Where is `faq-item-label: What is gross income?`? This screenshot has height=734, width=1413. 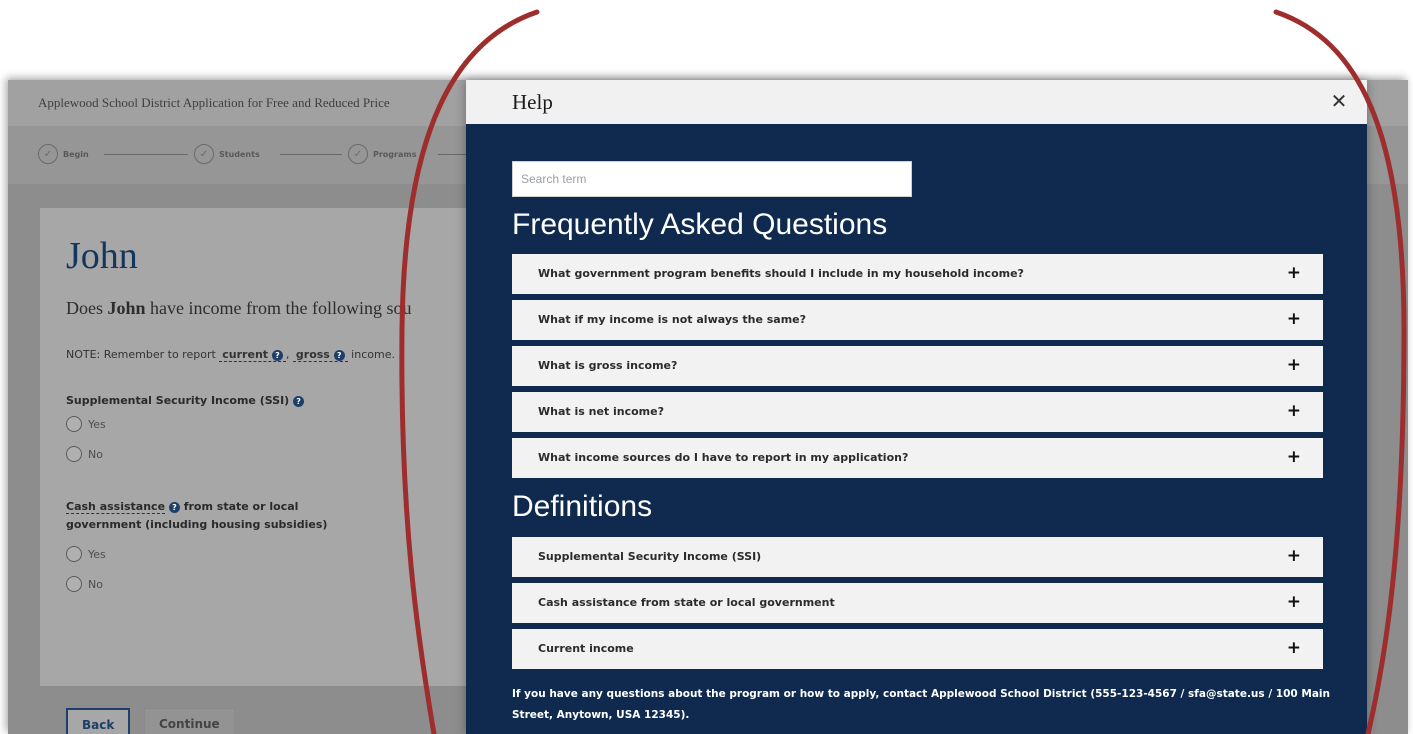
faq-item-label: What is gross income? is located at coordinates (608, 365).